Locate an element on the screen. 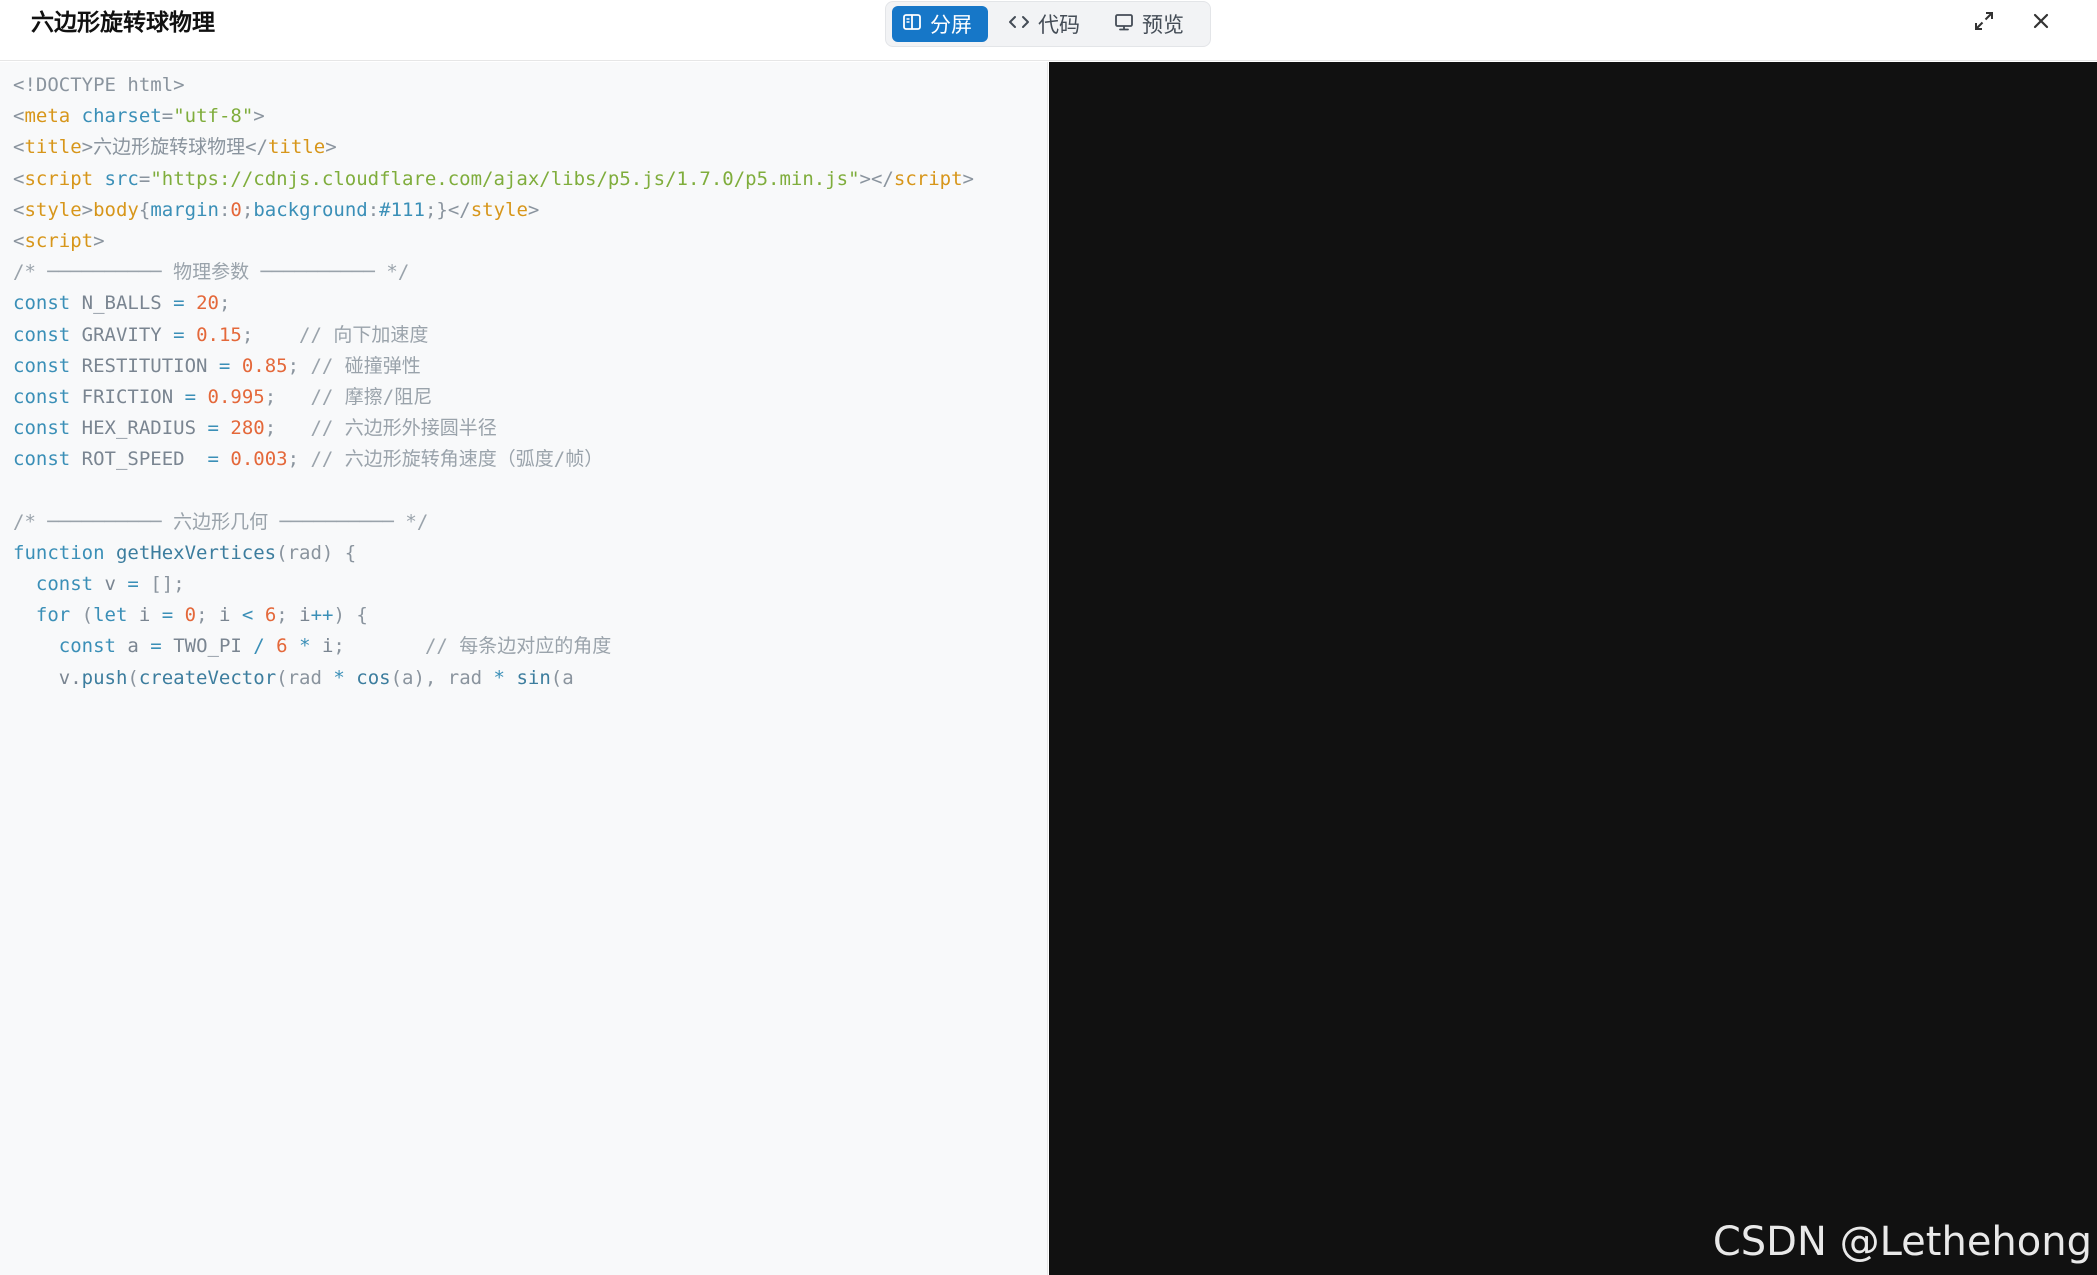  code-token: cos is located at coordinates (373, 677).